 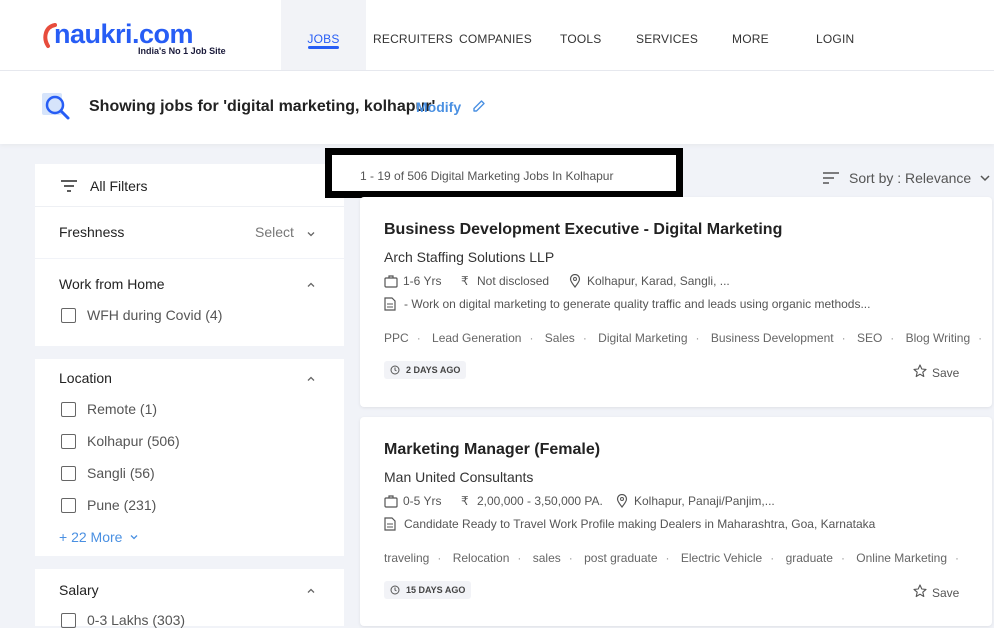 I want to click on nav-login: LOGIN, so click(x=835, y=35).